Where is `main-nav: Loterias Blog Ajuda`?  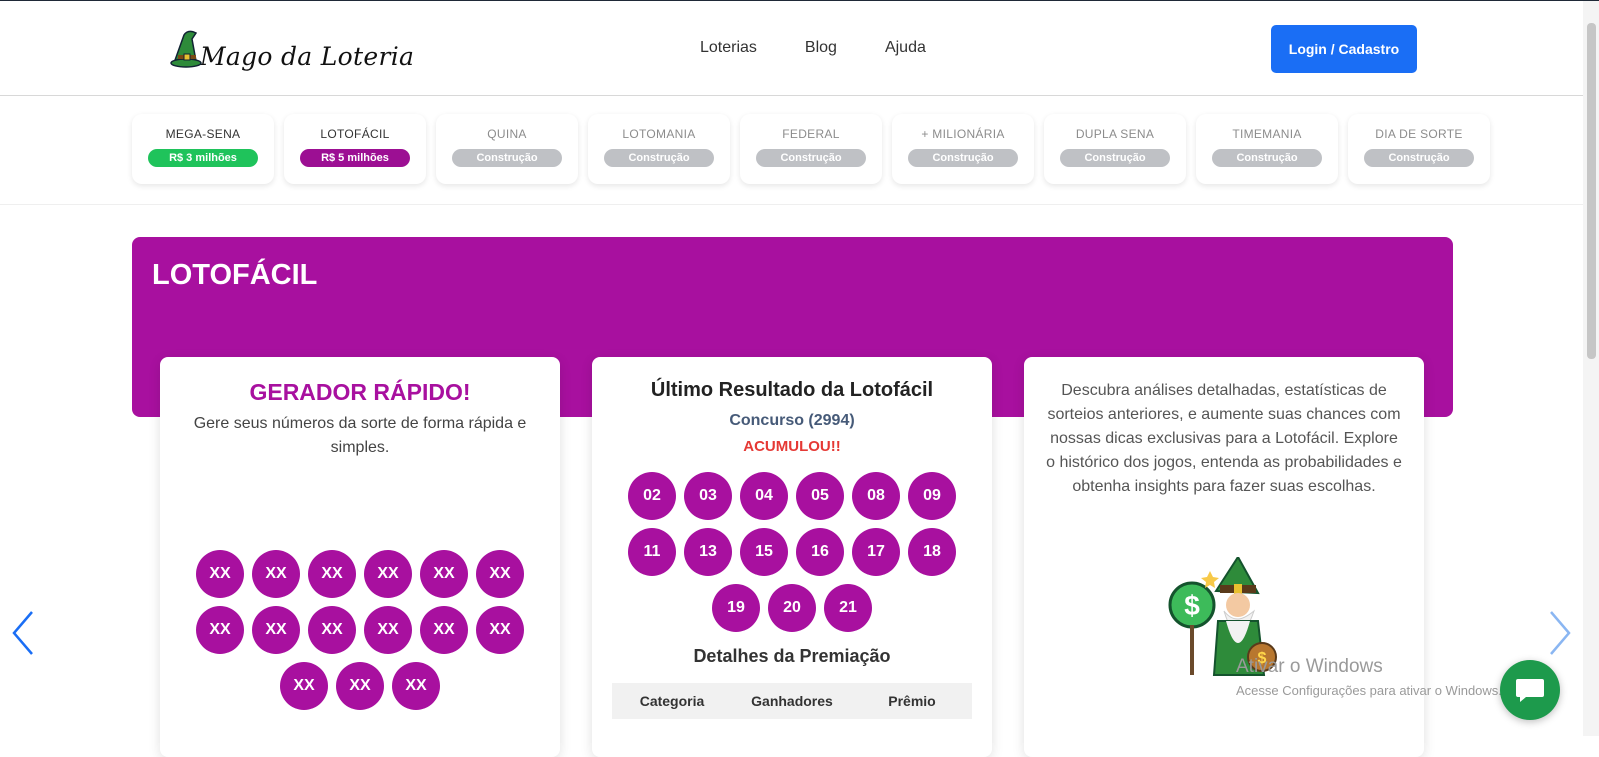
main-nav: Loterias Blog Ajuda is located at coordinates (813, 48).